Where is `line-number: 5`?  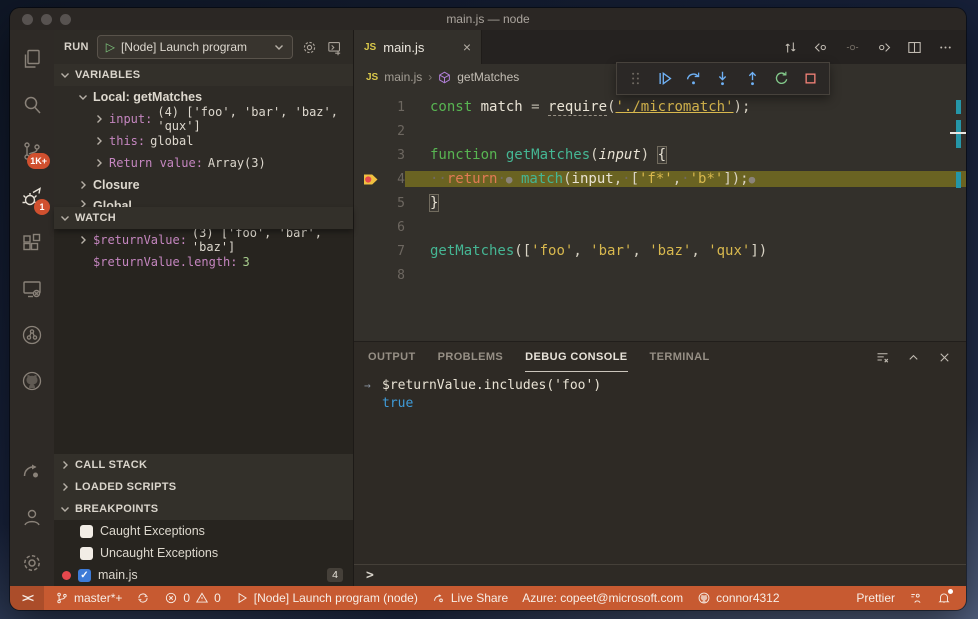
line-number: 5 is located at coordinates (401, 203).